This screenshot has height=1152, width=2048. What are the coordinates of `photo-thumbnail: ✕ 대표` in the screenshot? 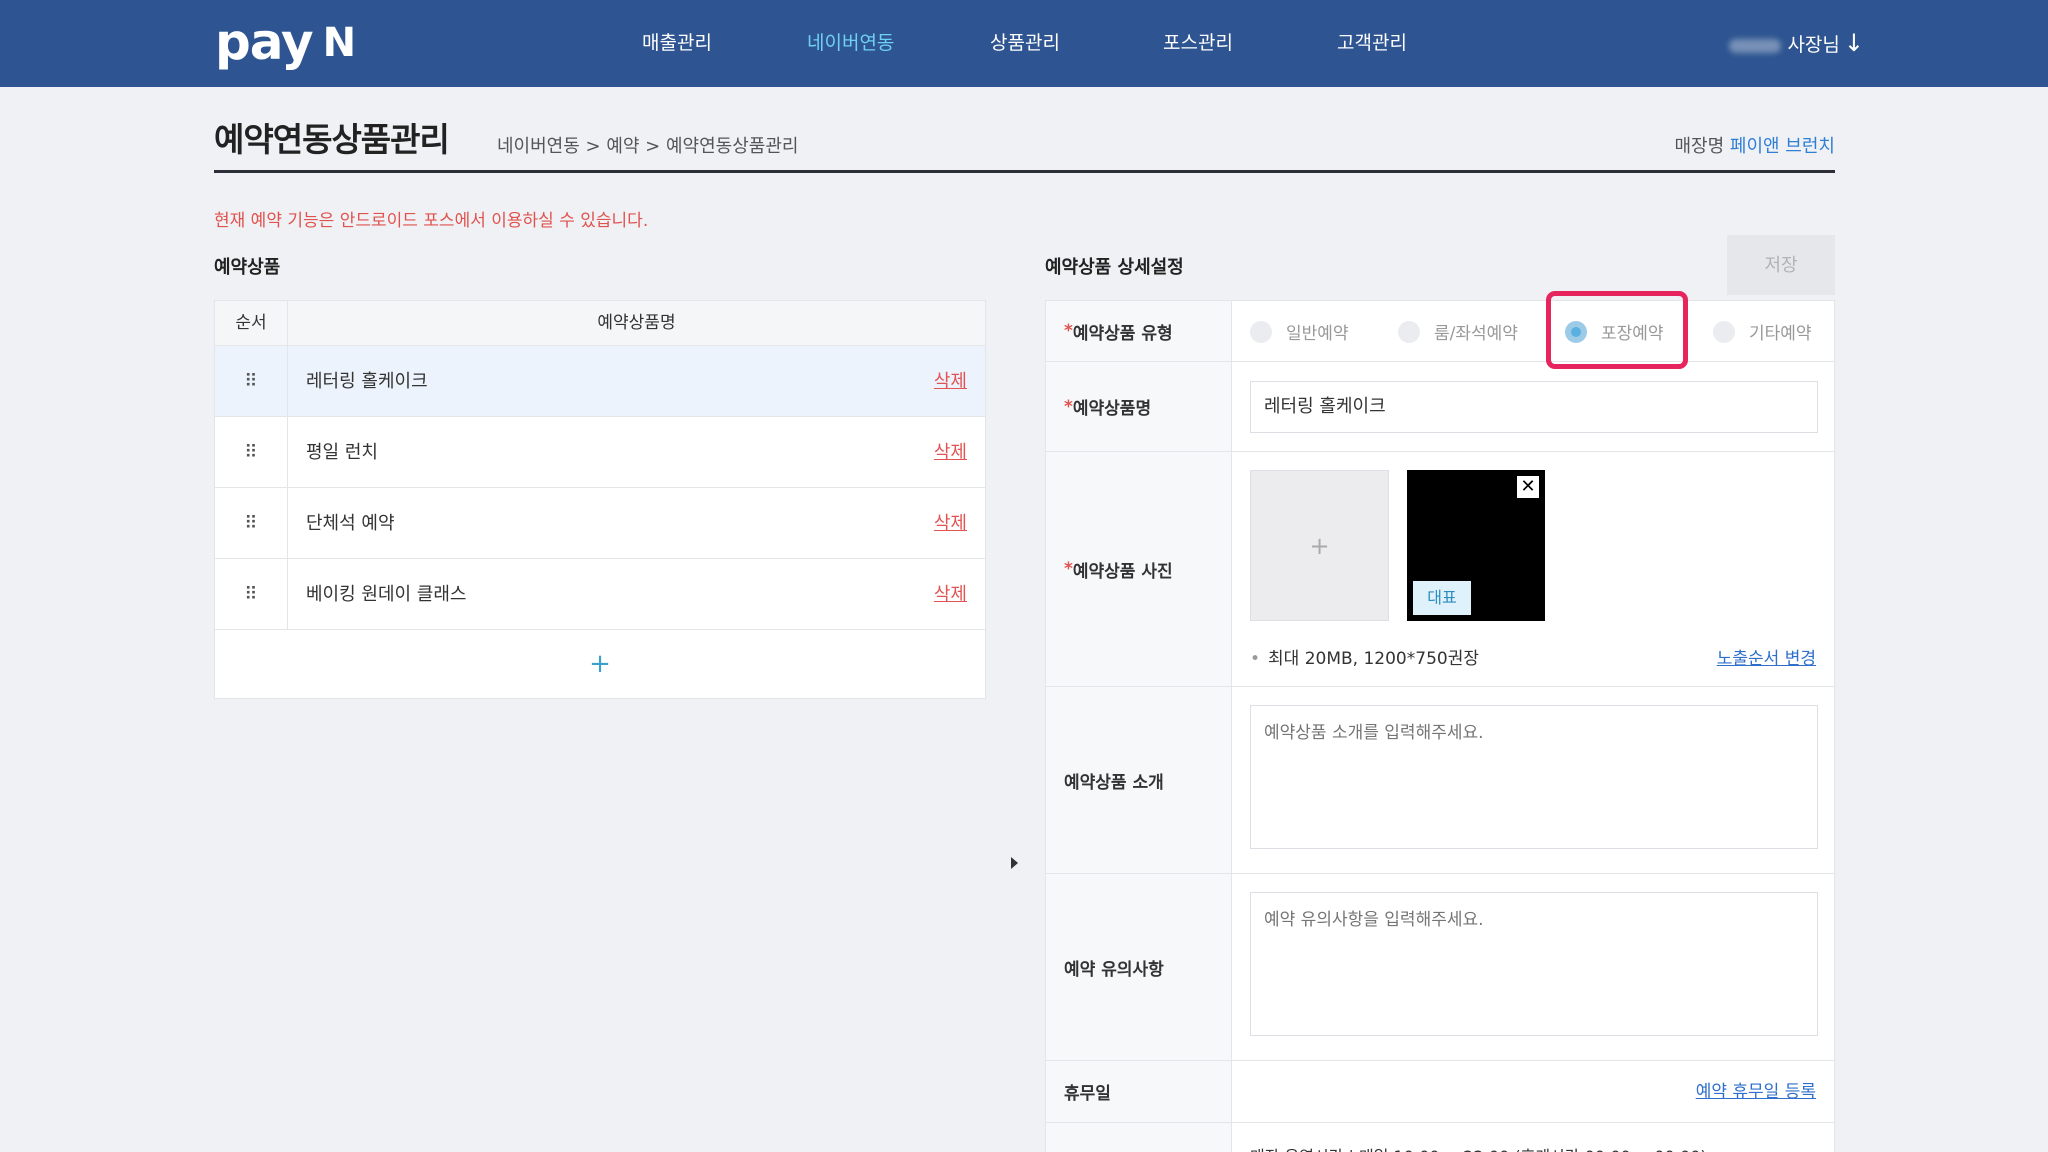 It's located at (1476, 545).